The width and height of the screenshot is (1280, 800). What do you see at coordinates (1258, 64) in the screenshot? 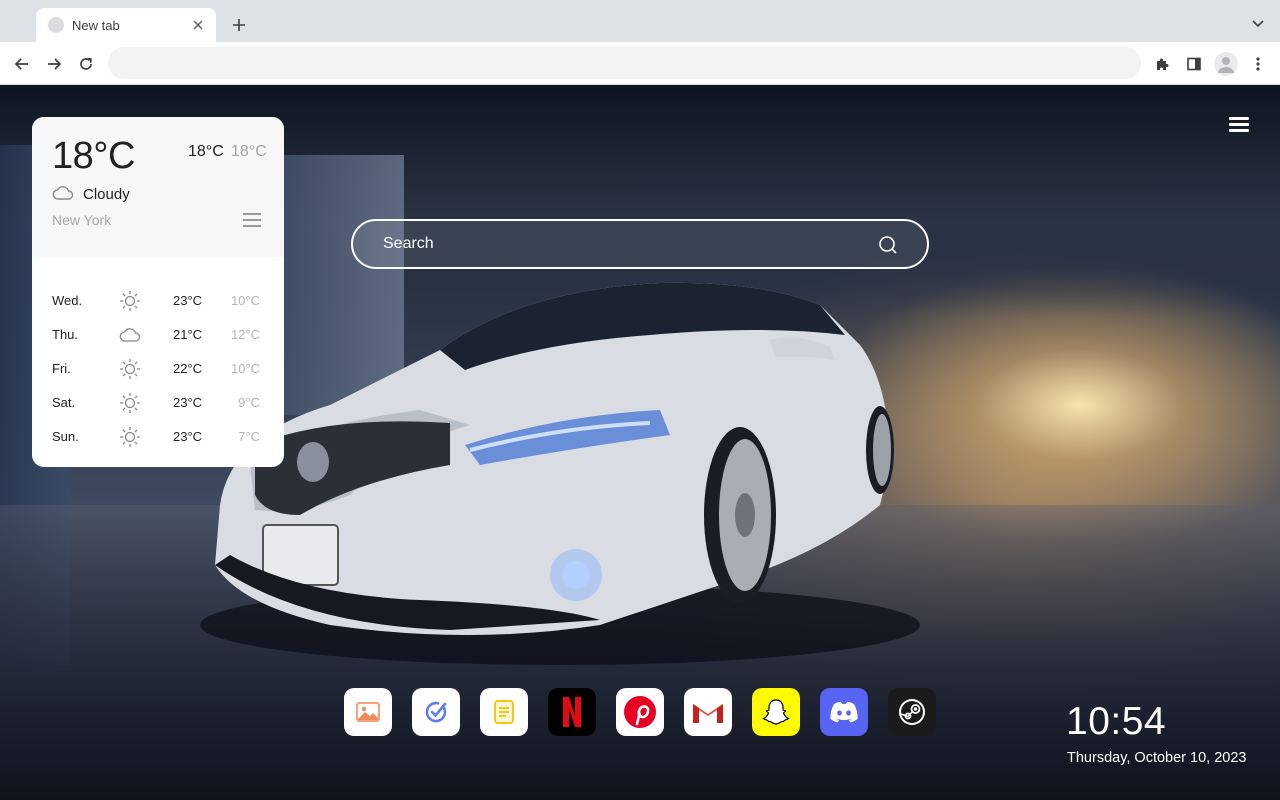
I see `more-vert-icon` at bounding box center [1258, 64].